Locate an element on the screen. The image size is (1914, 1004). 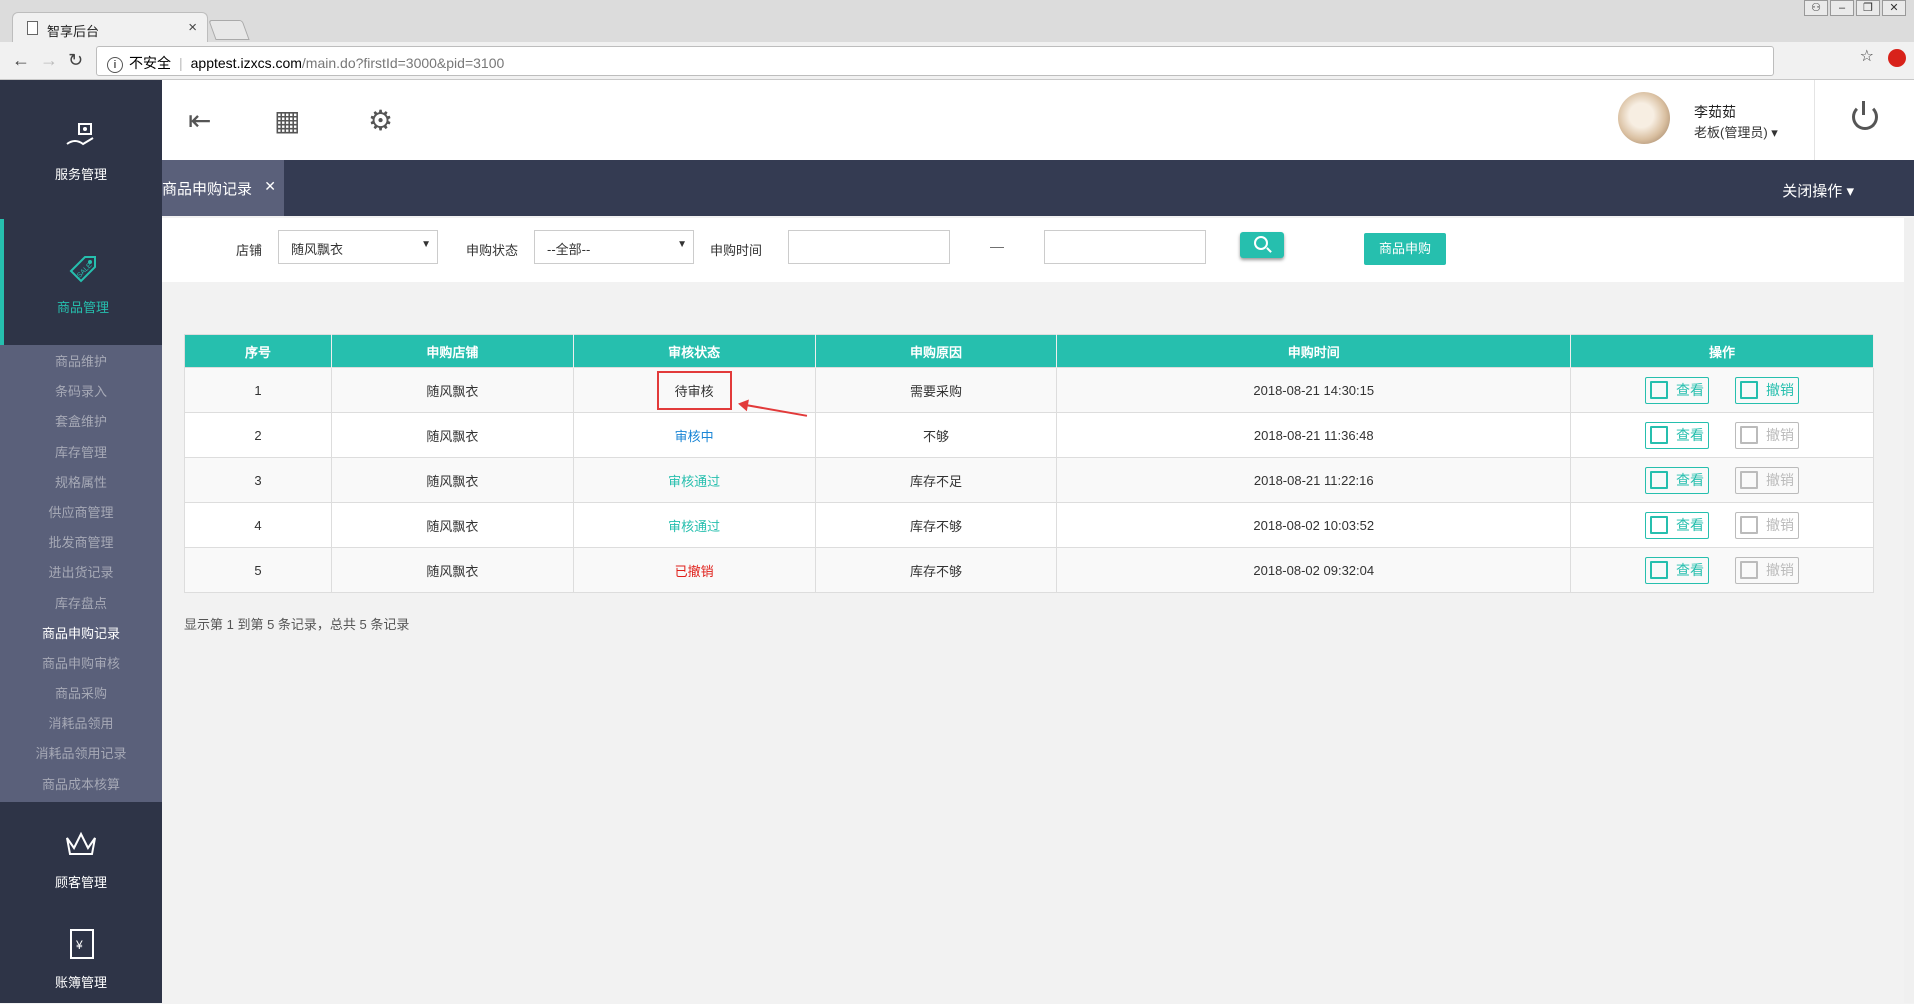
submenu-item: 库存管理 is located at coordinates (81, 453).